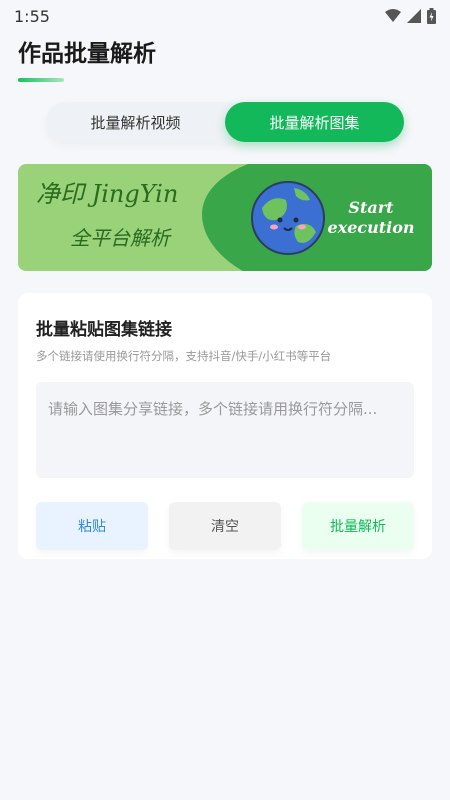  Describe the element at coordinates (225, 57) in the screenshot. I see `header: 作品批量解析` at that location.